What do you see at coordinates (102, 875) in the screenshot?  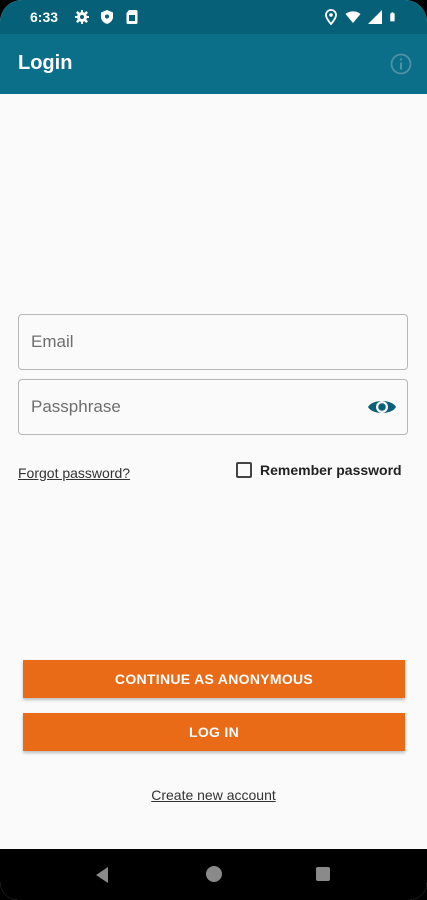 I see `back-icon` at bounding box center [102, 875].